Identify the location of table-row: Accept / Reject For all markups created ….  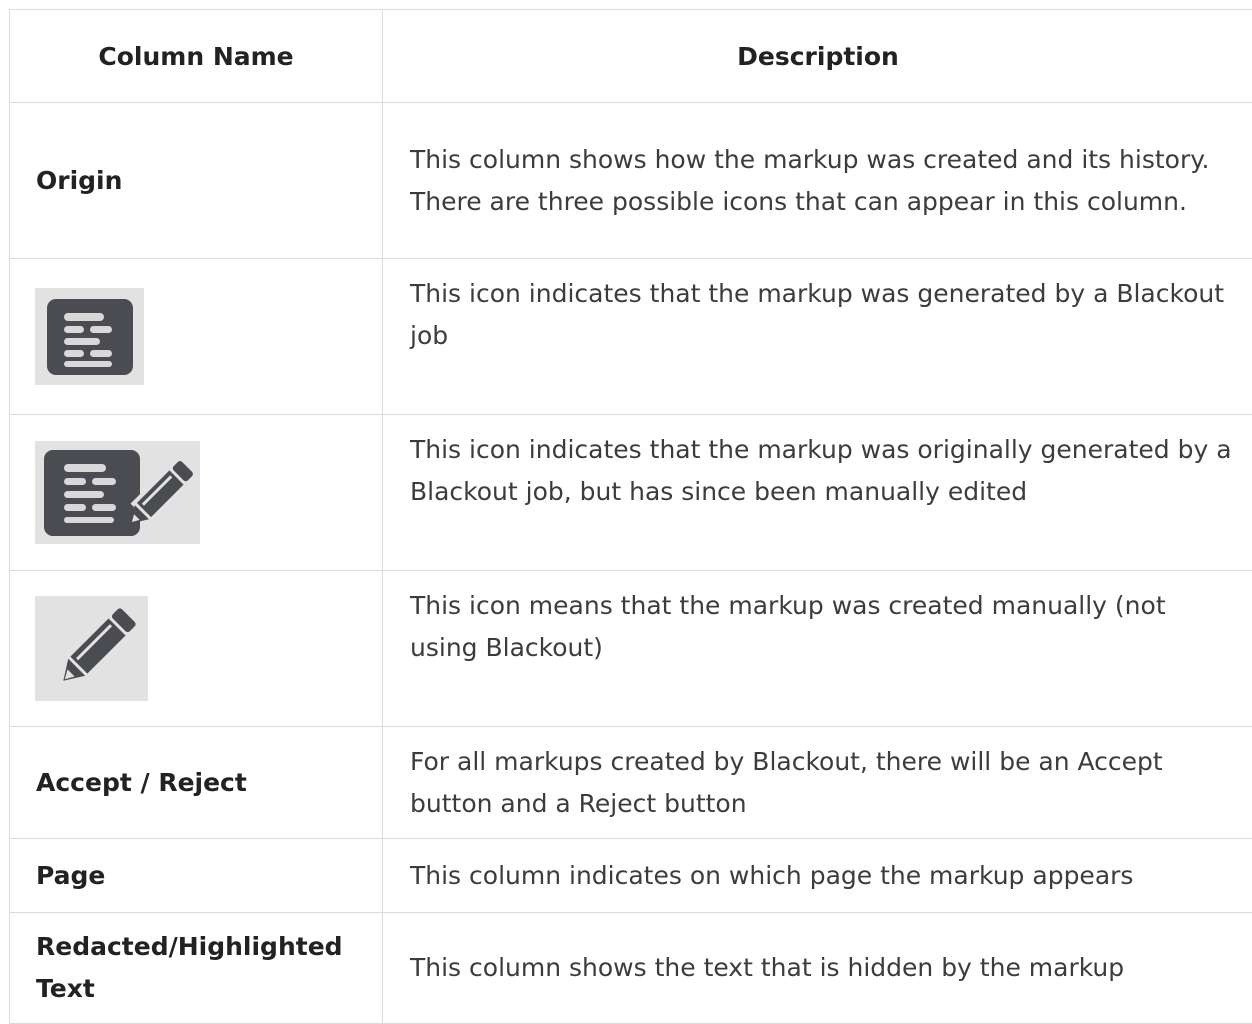
(631, 783).